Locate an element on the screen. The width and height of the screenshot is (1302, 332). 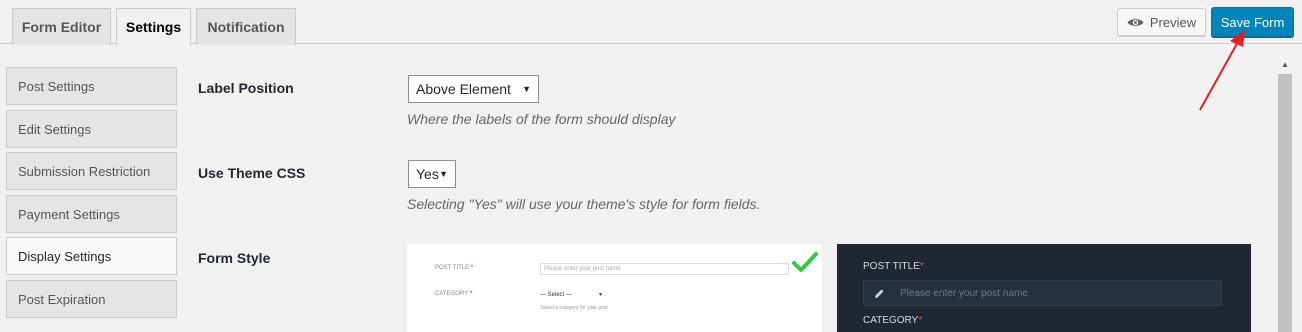
preview-category-label: CATEGORY * is located at coordinates (454, 294).